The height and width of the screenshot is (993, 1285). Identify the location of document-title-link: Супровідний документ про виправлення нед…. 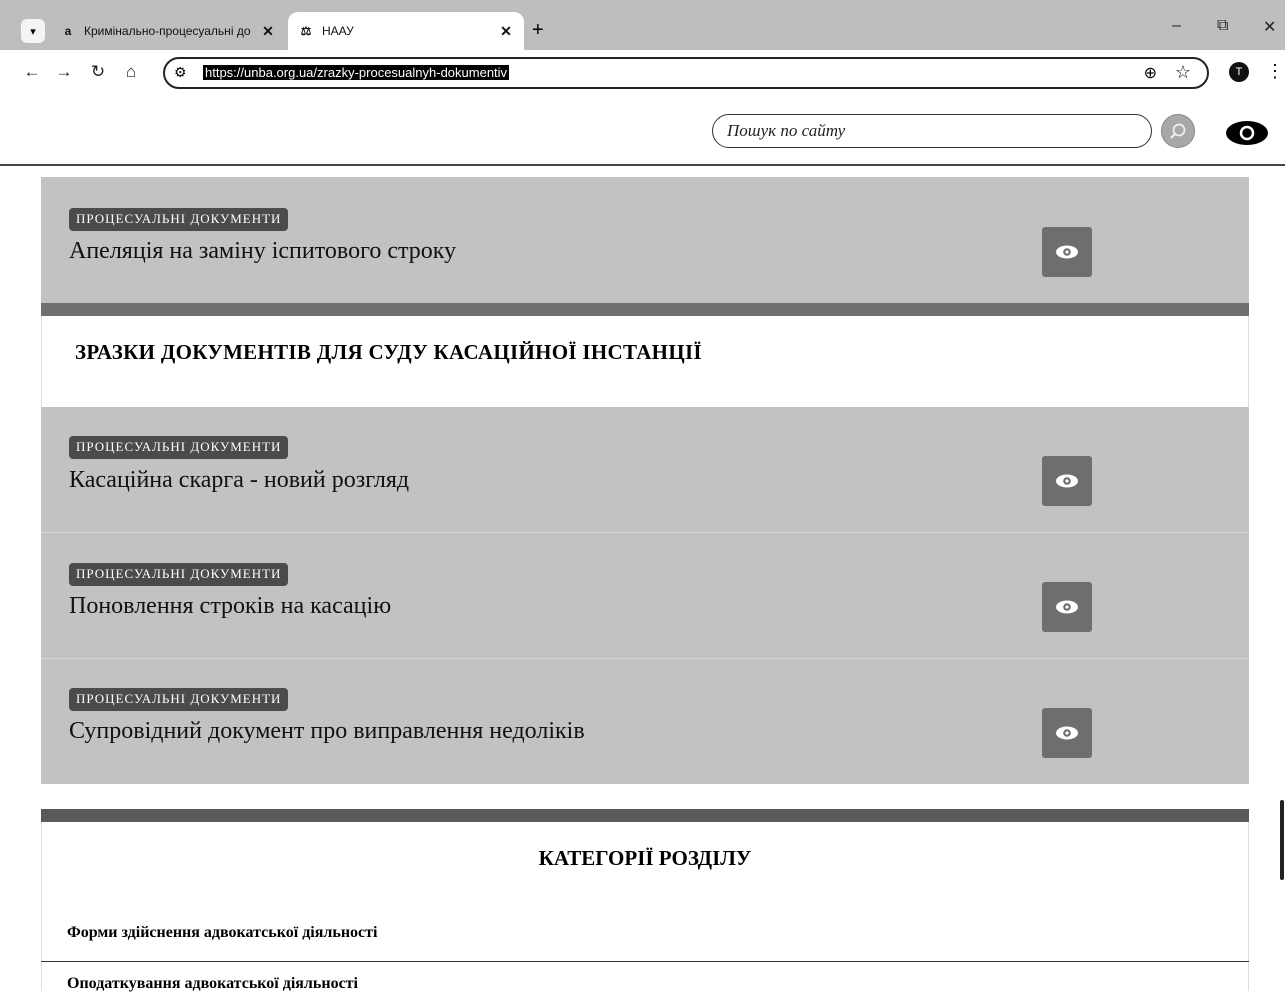
(327, 731).